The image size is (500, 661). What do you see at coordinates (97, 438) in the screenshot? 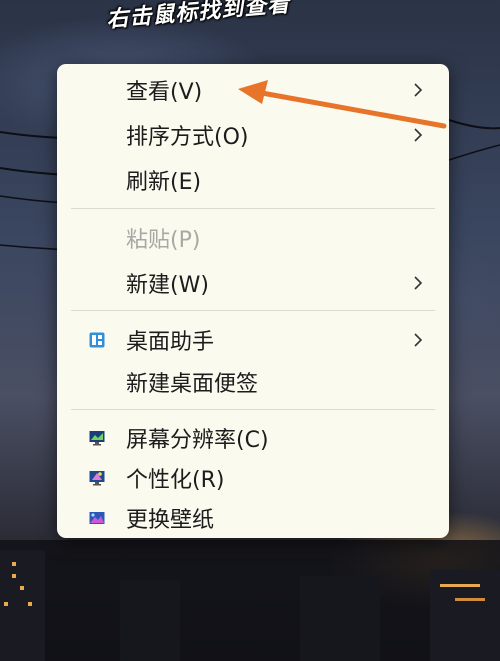
I see `monitor-resolution-icon` at bounding box center [97, 438].